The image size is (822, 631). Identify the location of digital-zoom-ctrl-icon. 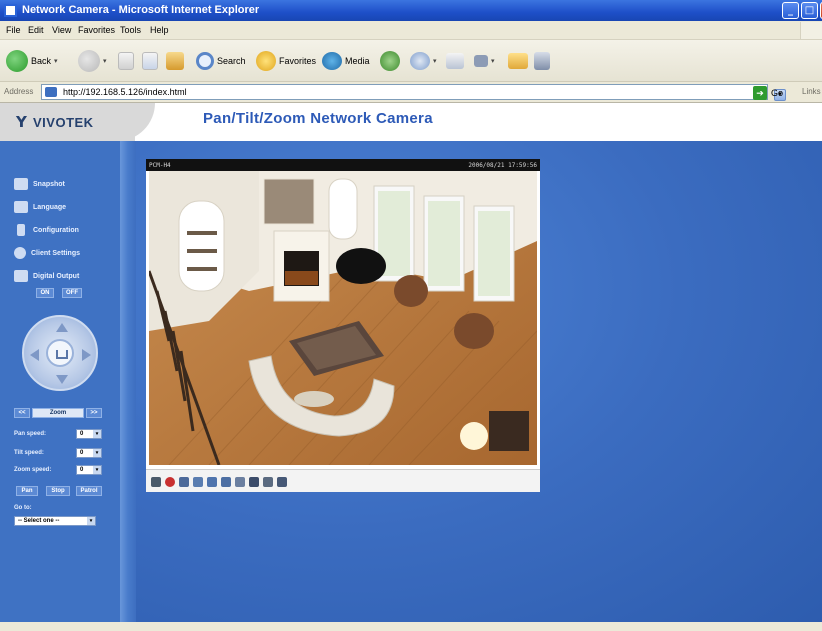
(184, 482).